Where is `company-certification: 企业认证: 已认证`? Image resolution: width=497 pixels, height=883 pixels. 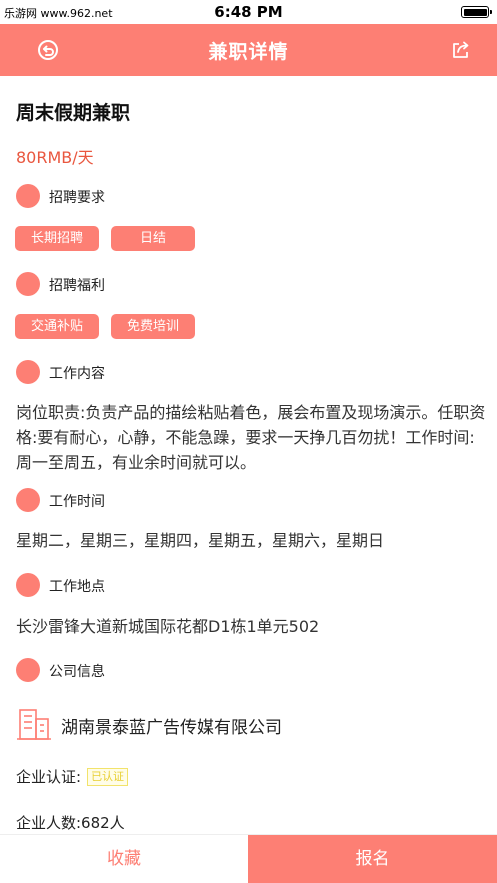 company-certification: 企业认证: 已认证 is located at coordinates (72, 776).